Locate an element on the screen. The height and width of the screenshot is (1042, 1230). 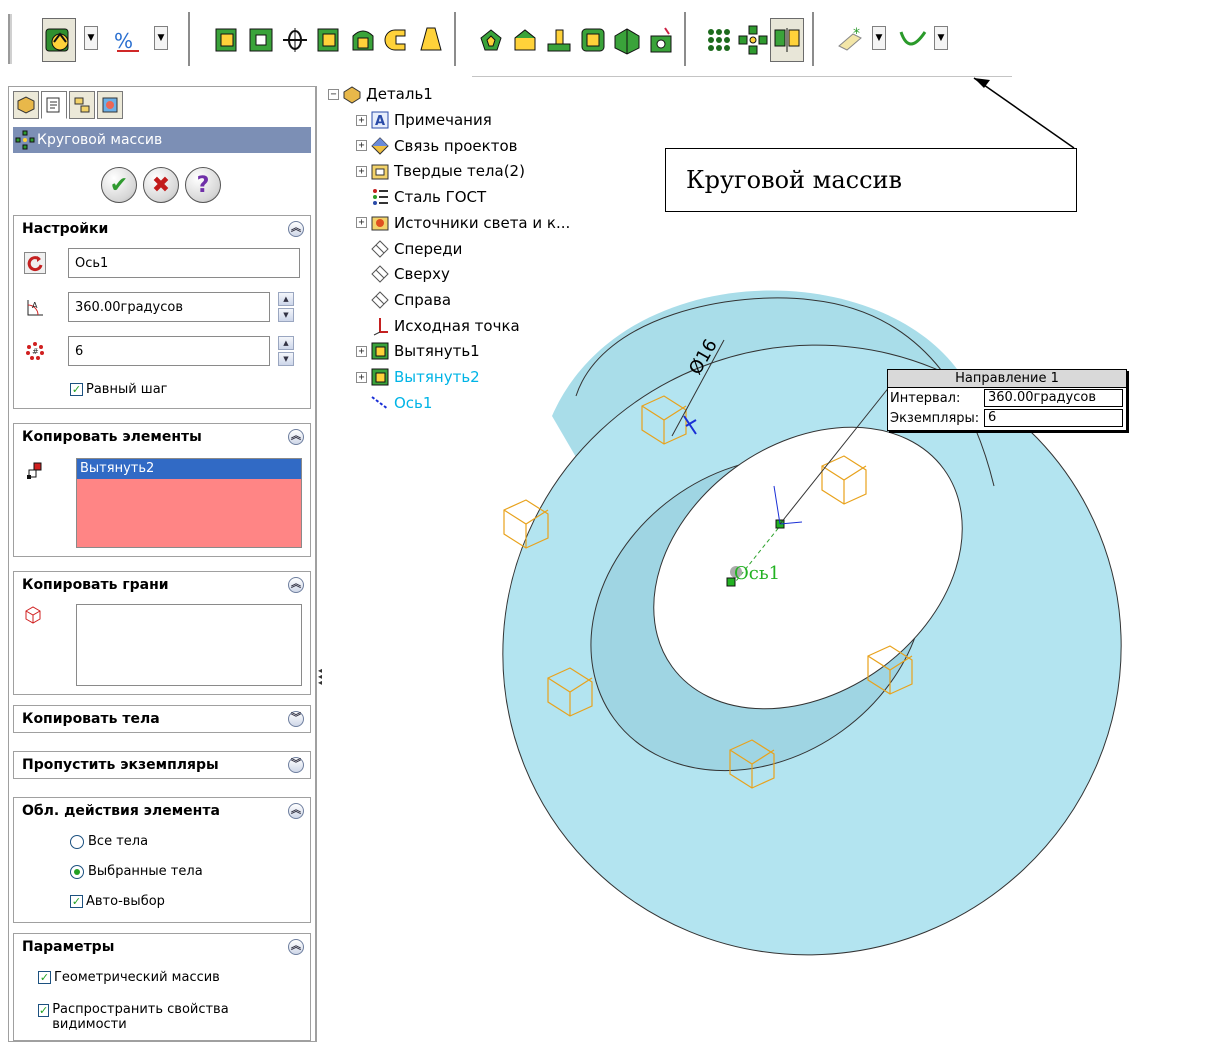
mirror-icon is located at coordinates (787, 40).